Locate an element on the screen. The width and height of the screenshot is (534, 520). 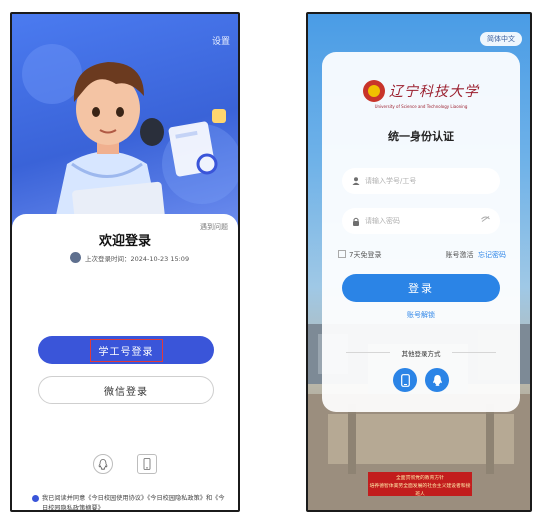
activate-account-link: 账号激活 is located at coordinates (460, 255).